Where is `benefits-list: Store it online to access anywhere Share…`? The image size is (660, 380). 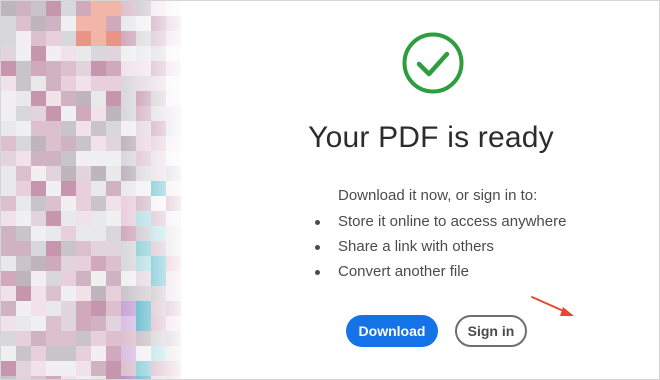
benefits-list: Store it online to access anywhere Share… is located at coordinates (439, 250).